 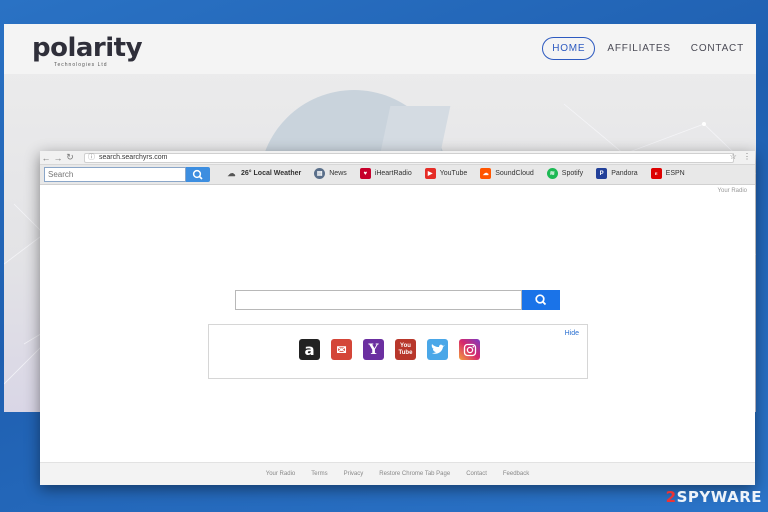 What do you see at coordinates (115, 174) in the screenshot?
I see `toolbar-search-input` at bounding box center [115, 174].